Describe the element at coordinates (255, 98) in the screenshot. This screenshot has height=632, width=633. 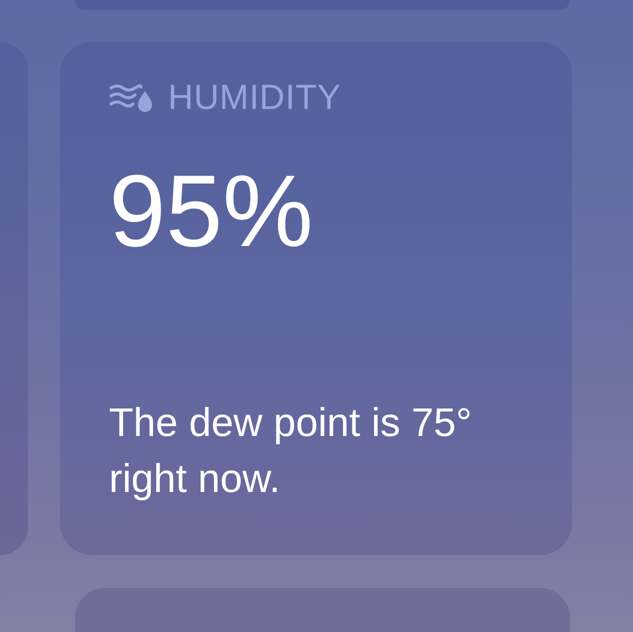
I see `widget-title: HUMIDITY` at that location.